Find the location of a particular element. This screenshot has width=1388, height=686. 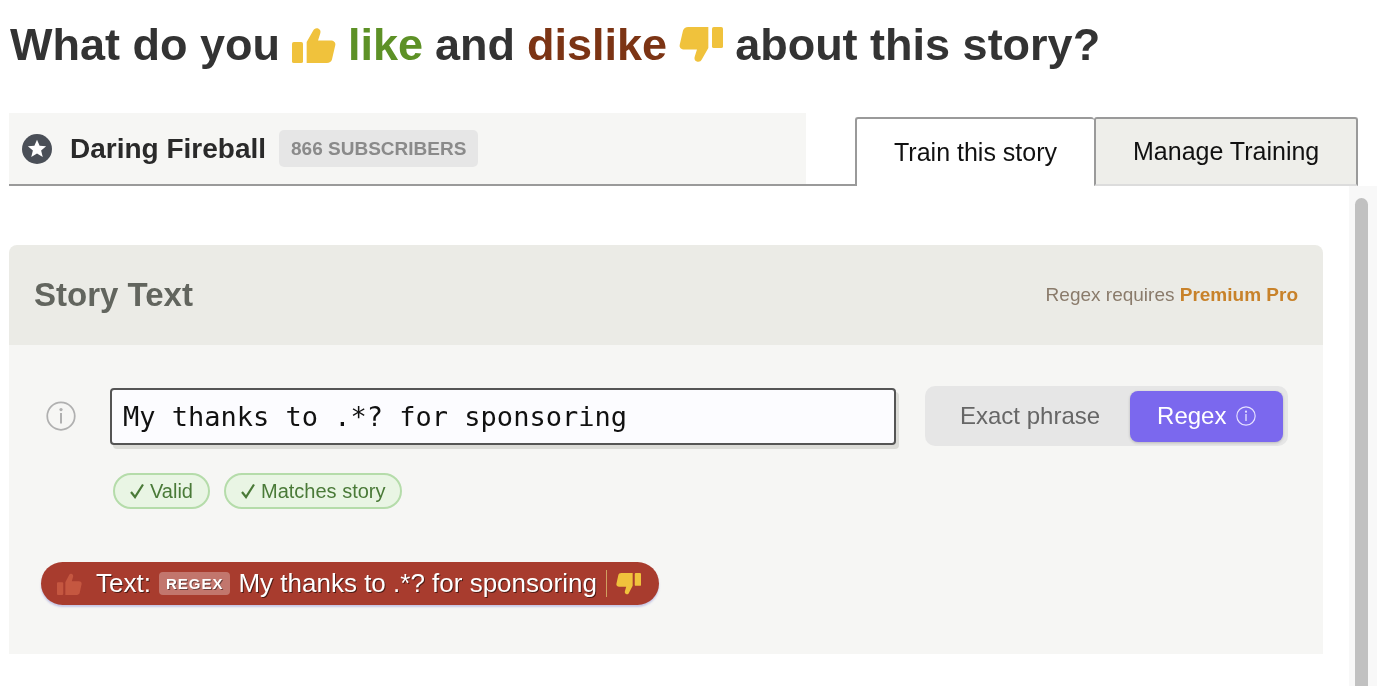

like-label: like is located at coordinates (385, 45).